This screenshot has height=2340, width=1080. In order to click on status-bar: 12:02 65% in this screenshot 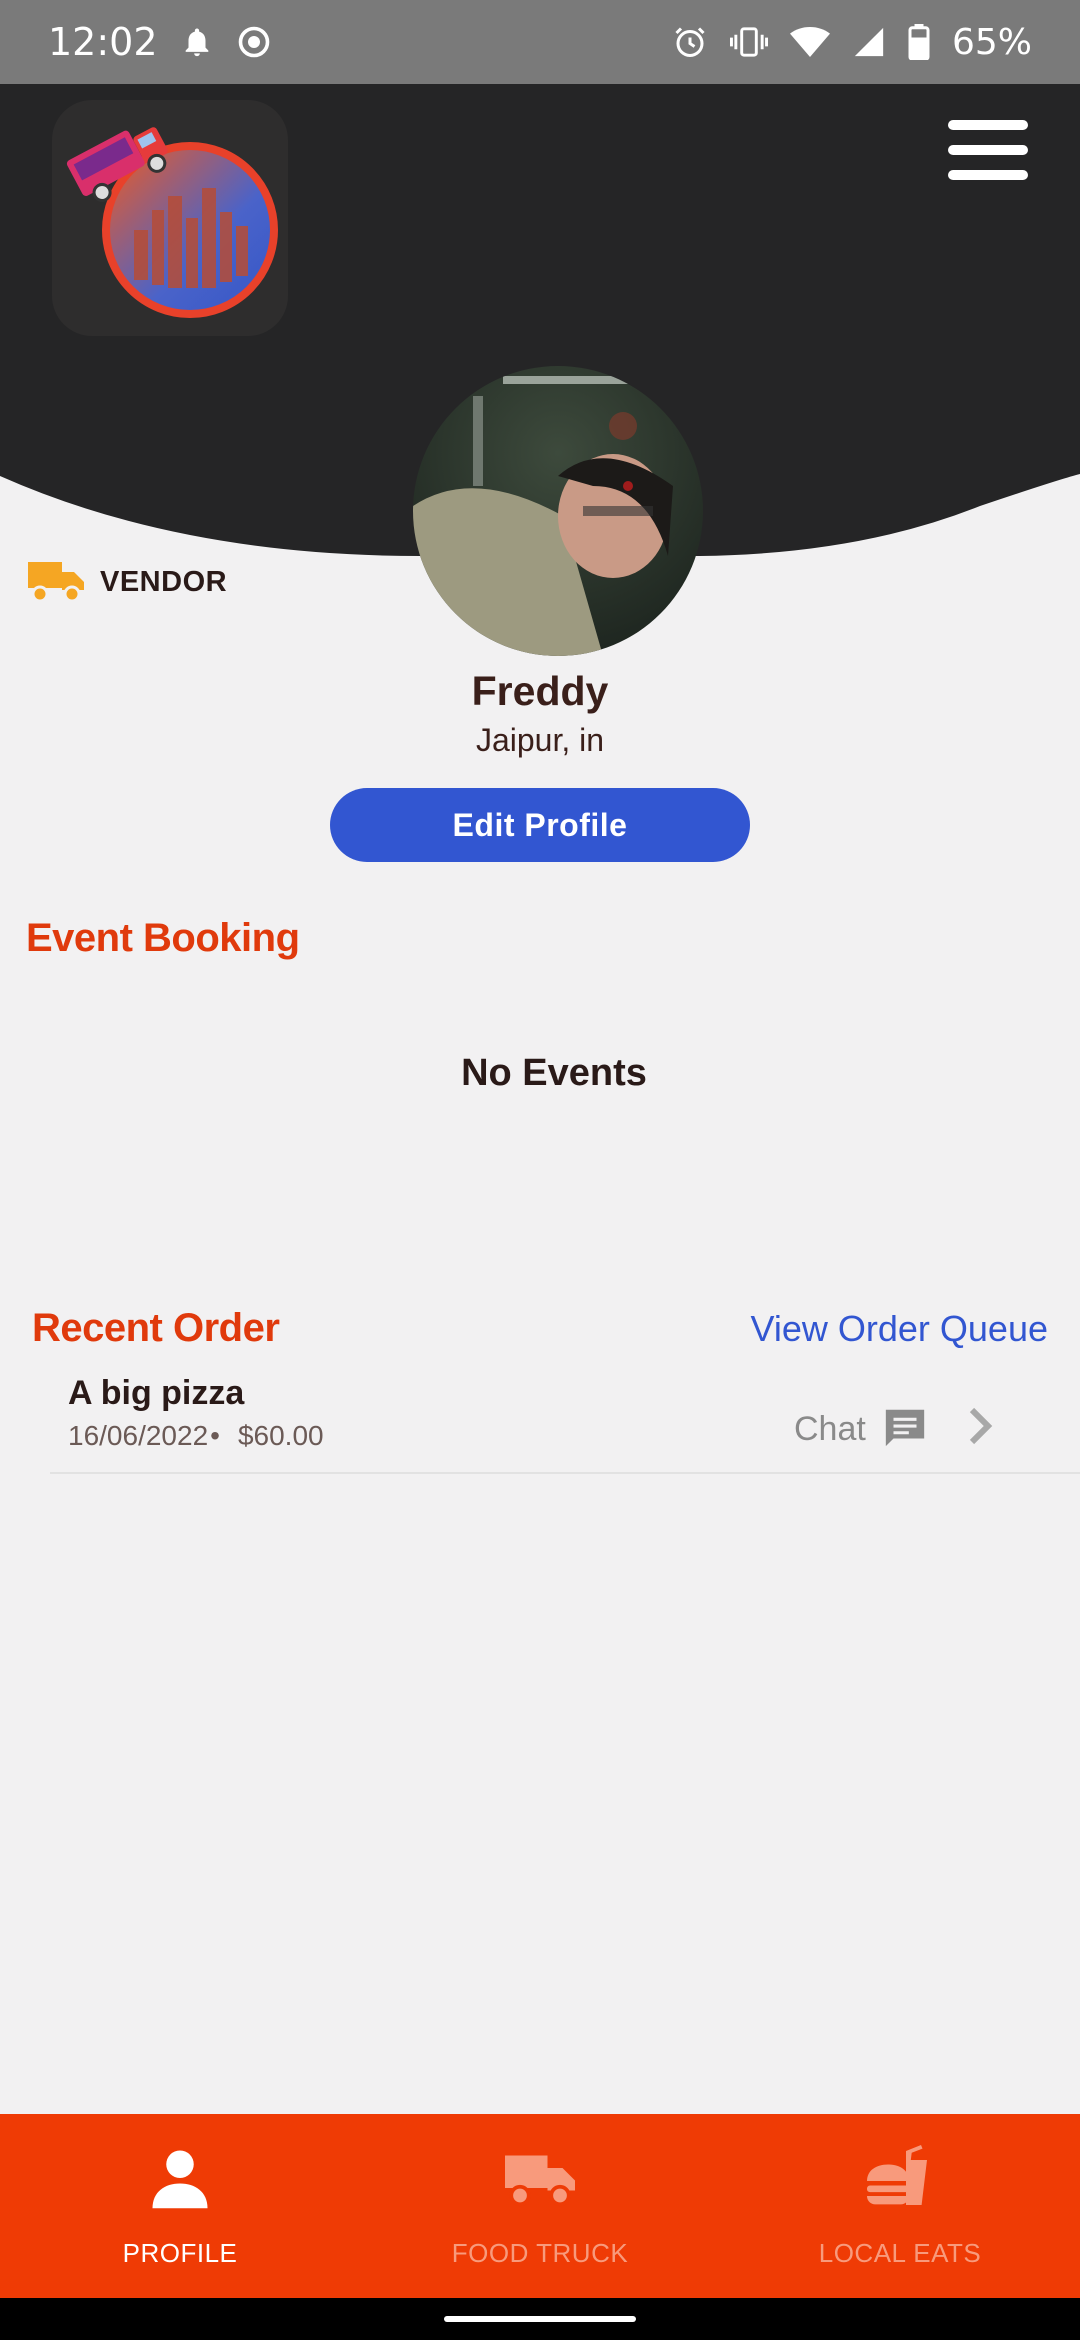, I will do `click(540, 42)`.